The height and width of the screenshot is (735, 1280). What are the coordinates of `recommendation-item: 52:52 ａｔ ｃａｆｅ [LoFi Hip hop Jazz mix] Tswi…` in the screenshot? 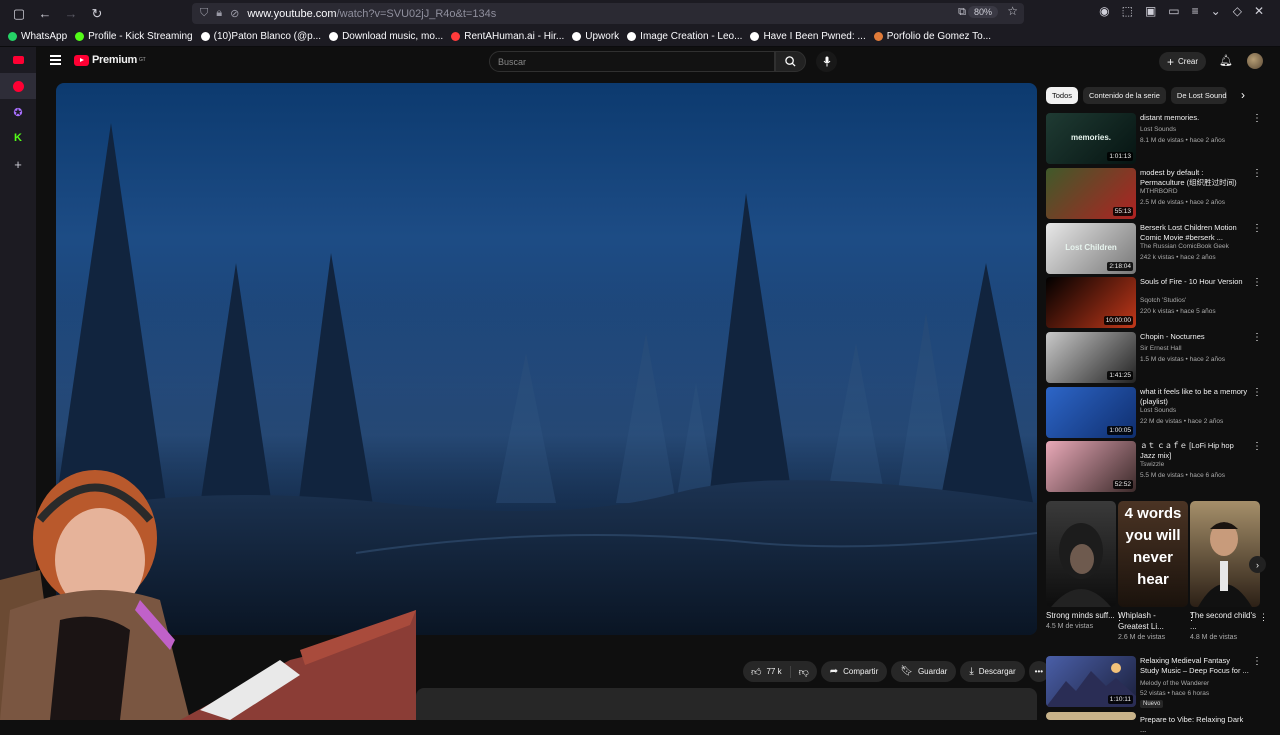 It's located at (1159, 467).